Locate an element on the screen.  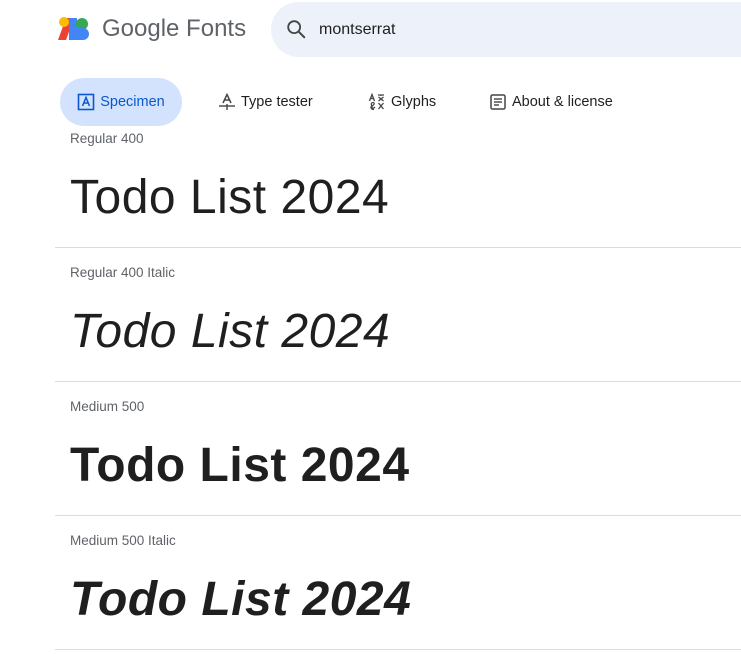
google-fonts-logo-icon is located at coordinates (73, 29).